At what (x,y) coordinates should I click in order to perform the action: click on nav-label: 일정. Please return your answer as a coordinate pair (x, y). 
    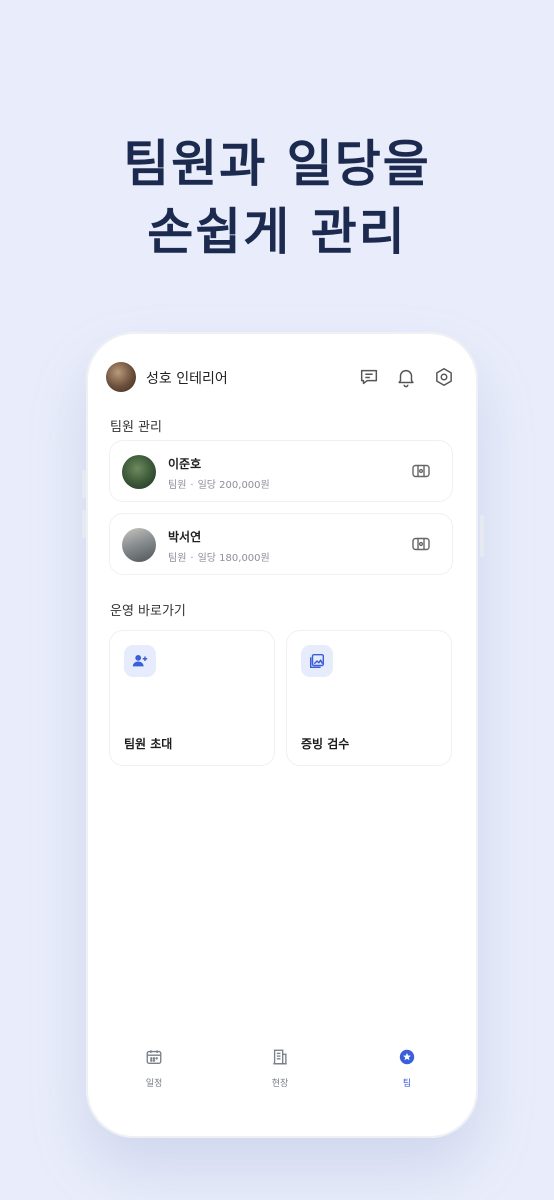
    Looking at the image, I should click on (154, 1084).